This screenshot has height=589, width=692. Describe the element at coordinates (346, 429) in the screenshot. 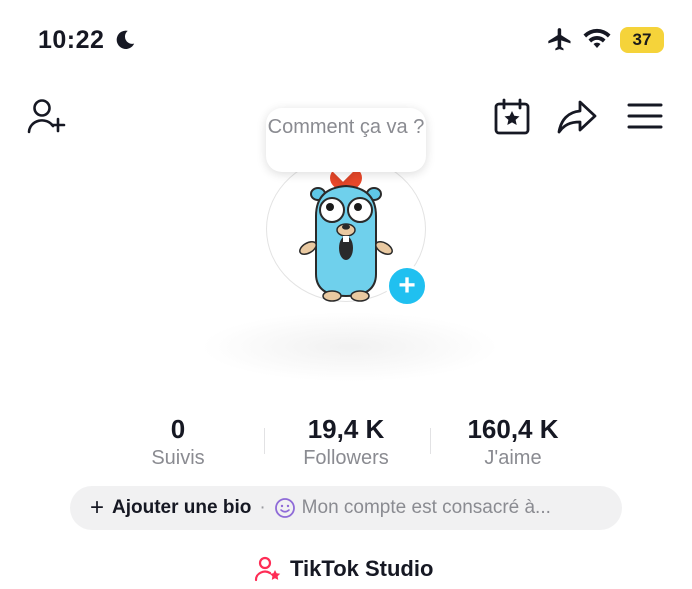

I see `stat-followers-count: 19,4 K` at that location.